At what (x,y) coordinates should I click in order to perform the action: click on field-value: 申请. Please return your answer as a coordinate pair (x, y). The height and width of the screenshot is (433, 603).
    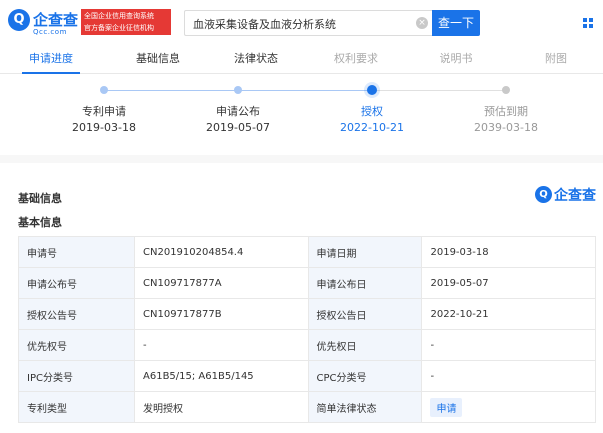
    Looking at the image, I should click on (508, 407).